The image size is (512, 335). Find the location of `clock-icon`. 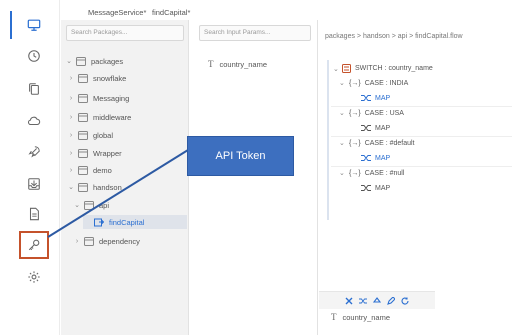

clock-icon is located at coordinates (34, 56).